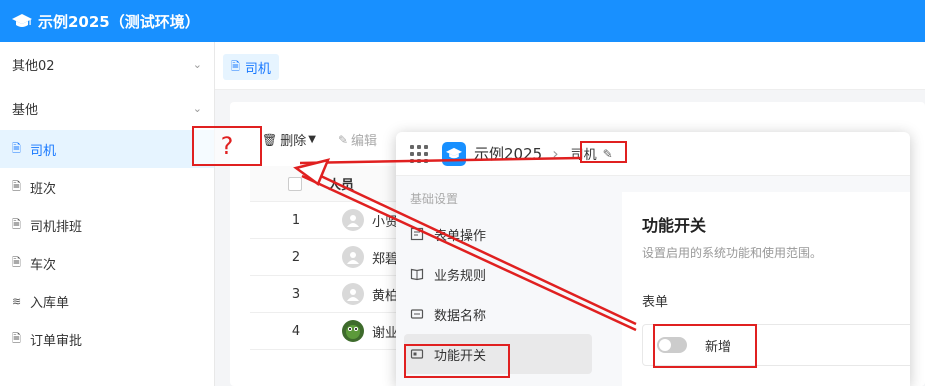  What do you see at coordinates (107, 108) in the screenshot?
I see `sidebar-group-other: 基他 ⌄` at bounding box center [107, 108].